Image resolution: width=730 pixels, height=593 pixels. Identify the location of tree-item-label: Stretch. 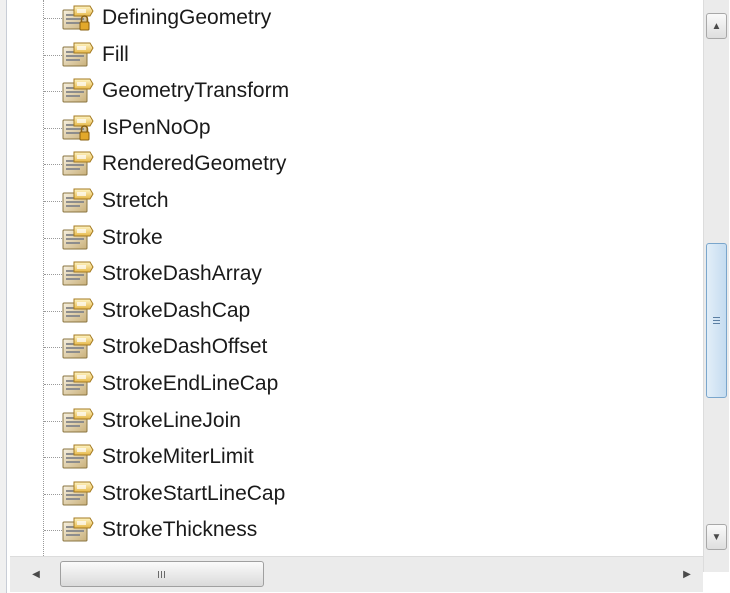
(135, 200).